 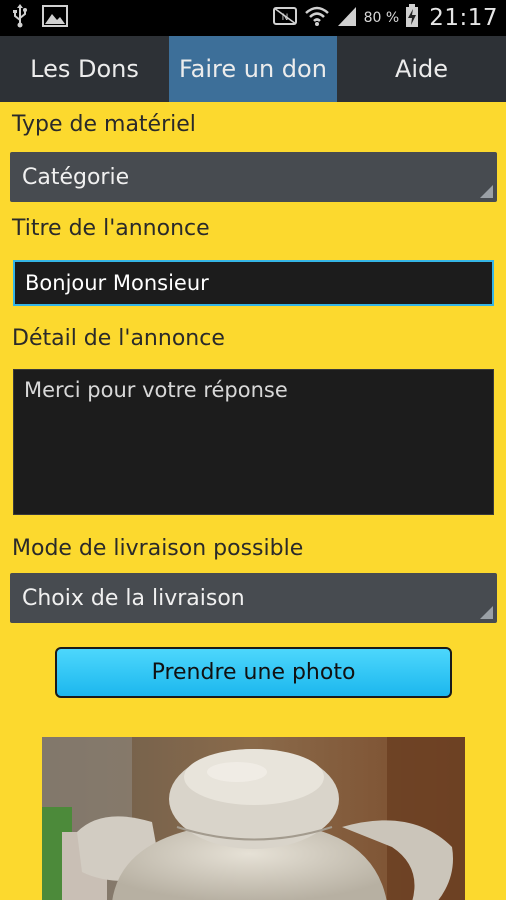 I want to click on wifi-icon, so click(x=317, y=18).